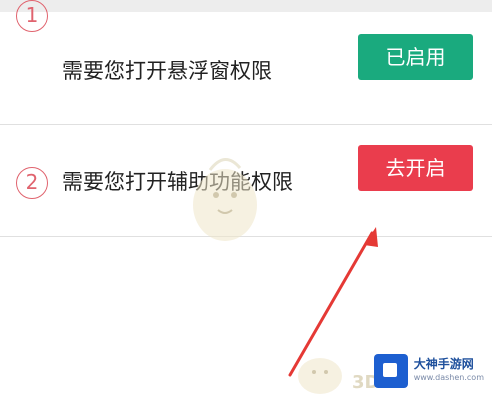  I want to click on floating-window-enabled-button: 已启用, so click(415, 57).